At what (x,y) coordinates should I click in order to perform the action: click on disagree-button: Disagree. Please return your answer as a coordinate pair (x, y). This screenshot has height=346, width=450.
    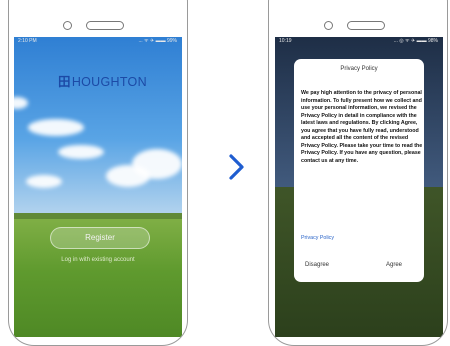
    Looking at the image, I should click on (317, 265).